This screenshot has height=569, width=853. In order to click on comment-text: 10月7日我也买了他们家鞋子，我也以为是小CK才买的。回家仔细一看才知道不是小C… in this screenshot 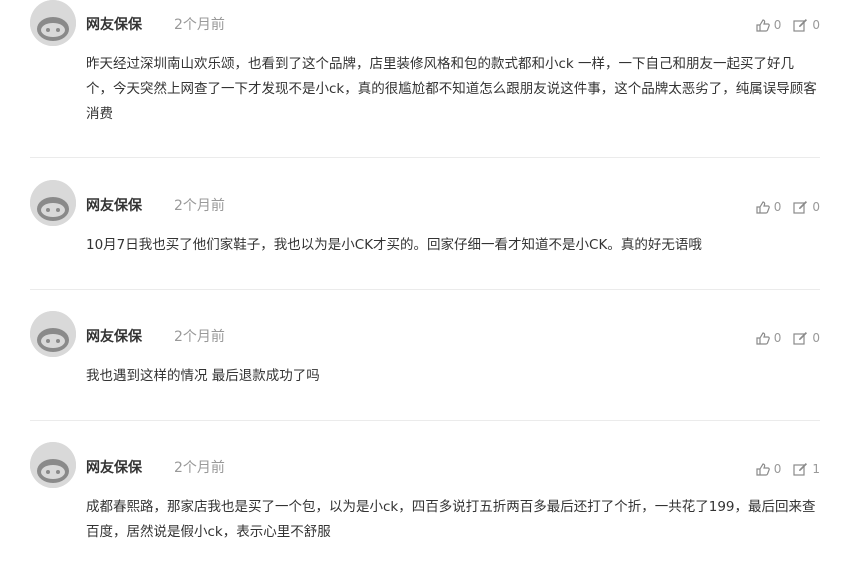, I will do `click(394, 245)`.